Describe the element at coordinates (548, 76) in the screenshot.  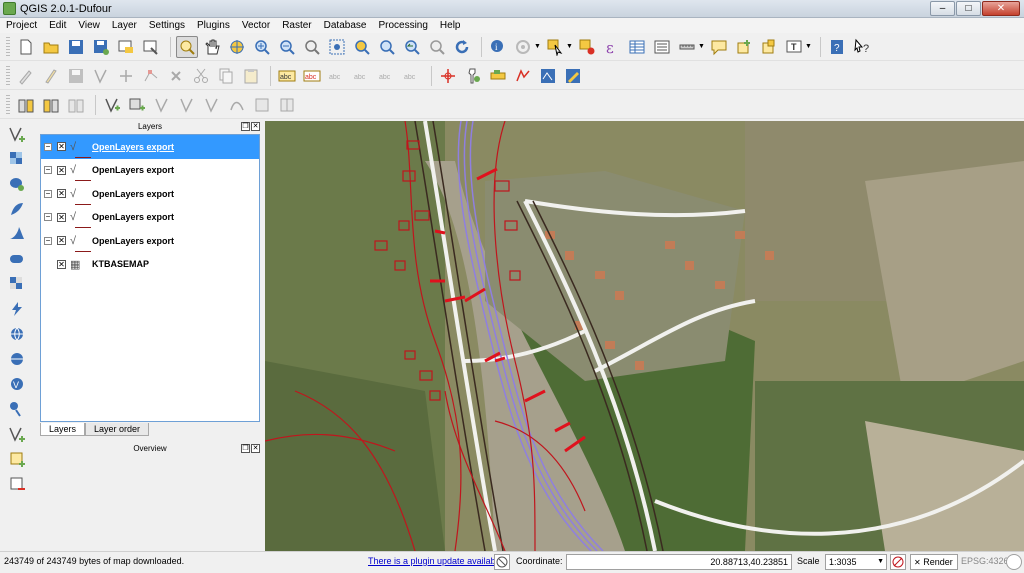
I see `georeferencer-icon` at that location.